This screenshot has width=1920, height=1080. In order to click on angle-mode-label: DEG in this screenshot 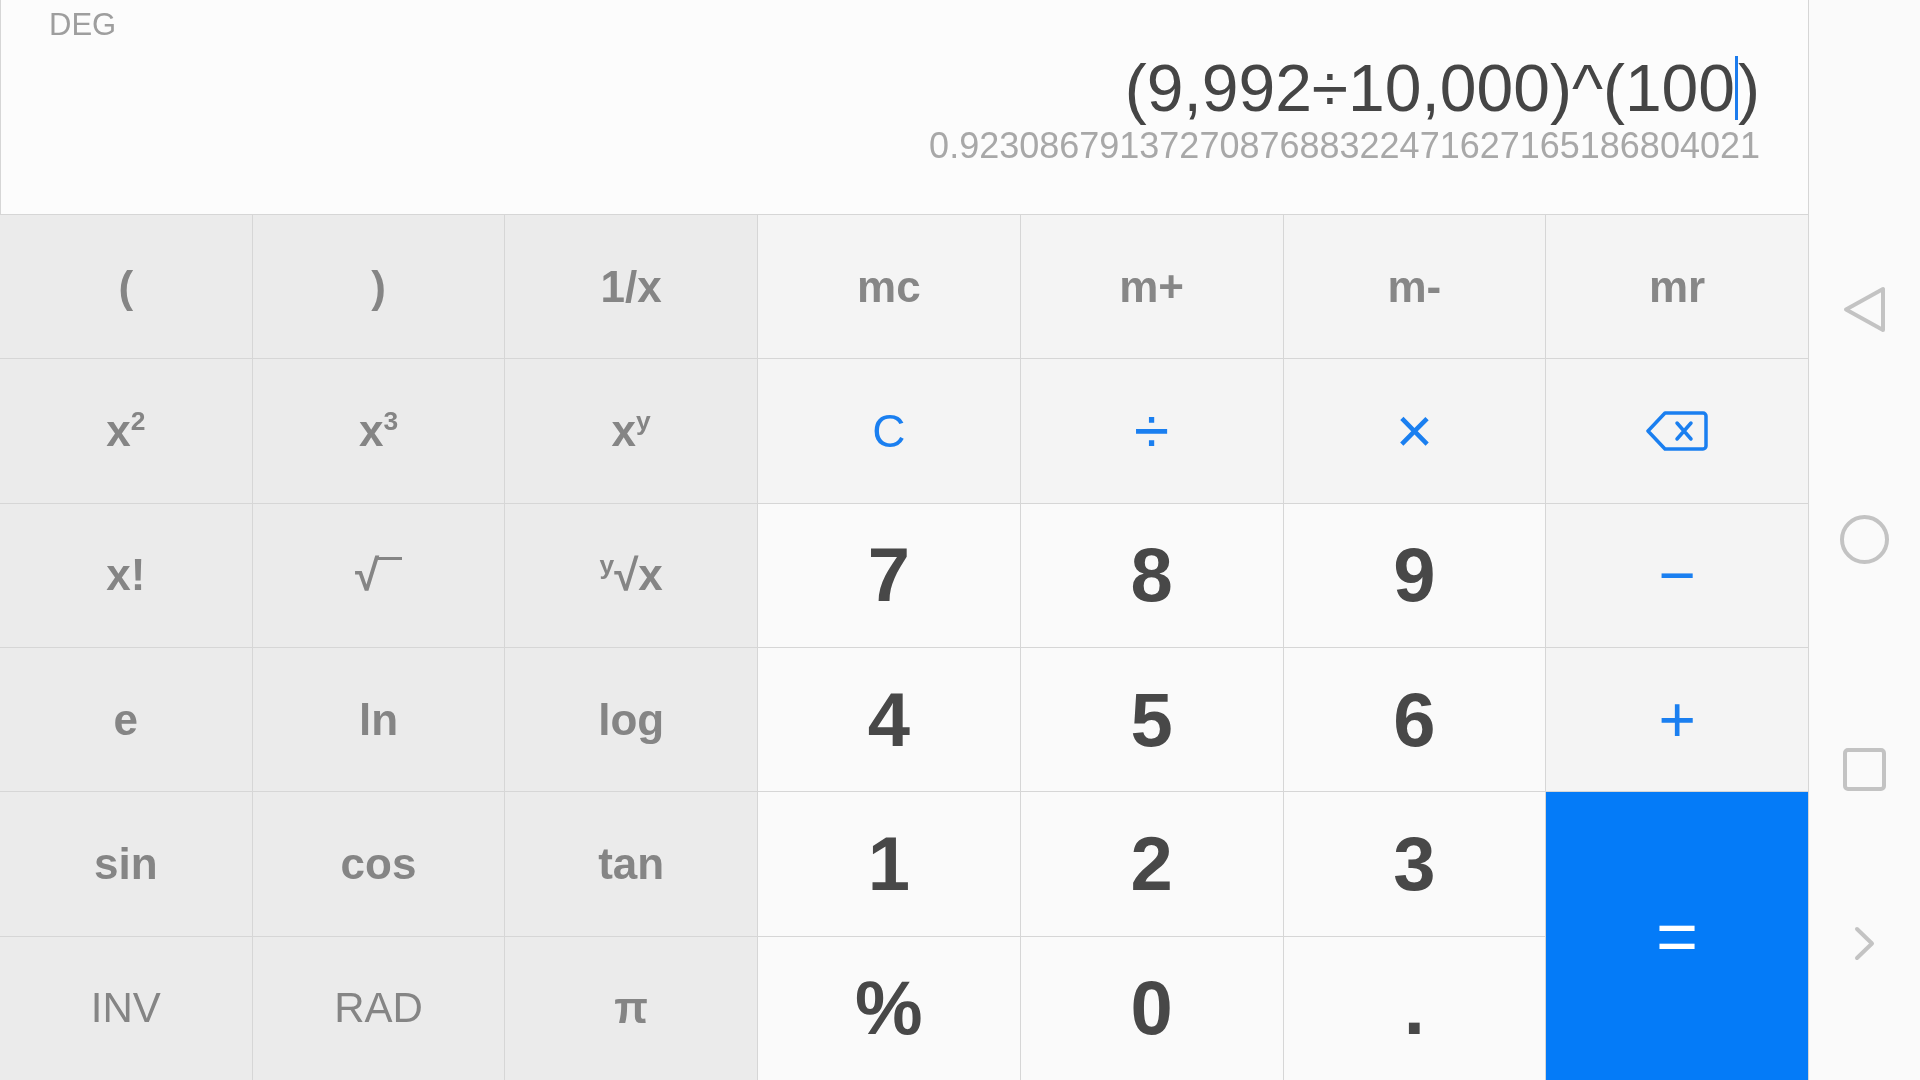, I will do `click(83, 25)`.